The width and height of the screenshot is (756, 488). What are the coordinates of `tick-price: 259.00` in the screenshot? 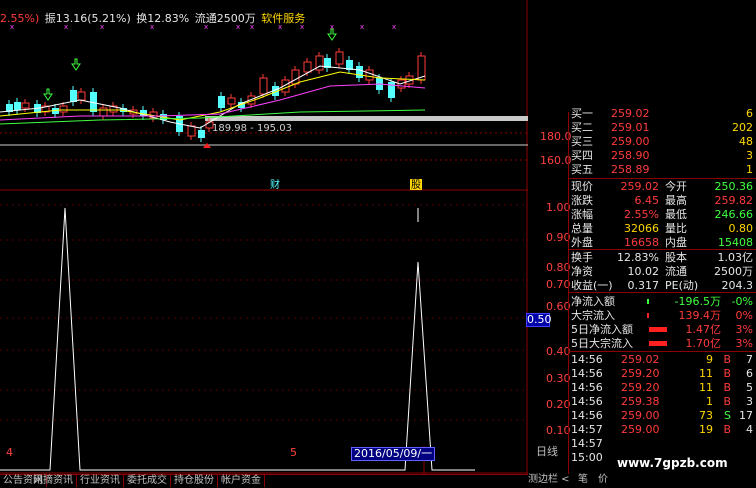 It's located at (640, 429).